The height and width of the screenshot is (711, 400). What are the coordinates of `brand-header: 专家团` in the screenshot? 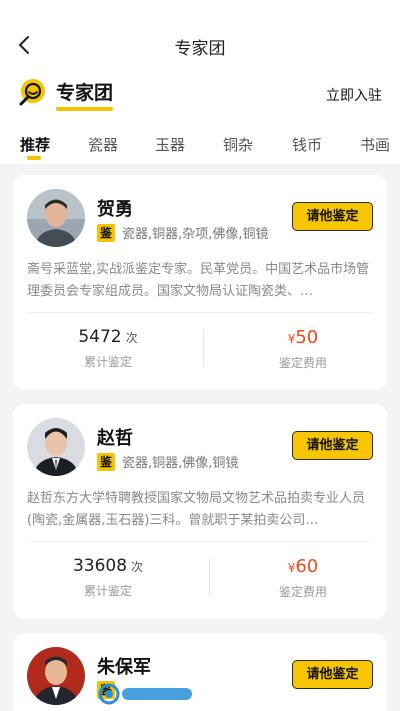 It's located at (66, 94).